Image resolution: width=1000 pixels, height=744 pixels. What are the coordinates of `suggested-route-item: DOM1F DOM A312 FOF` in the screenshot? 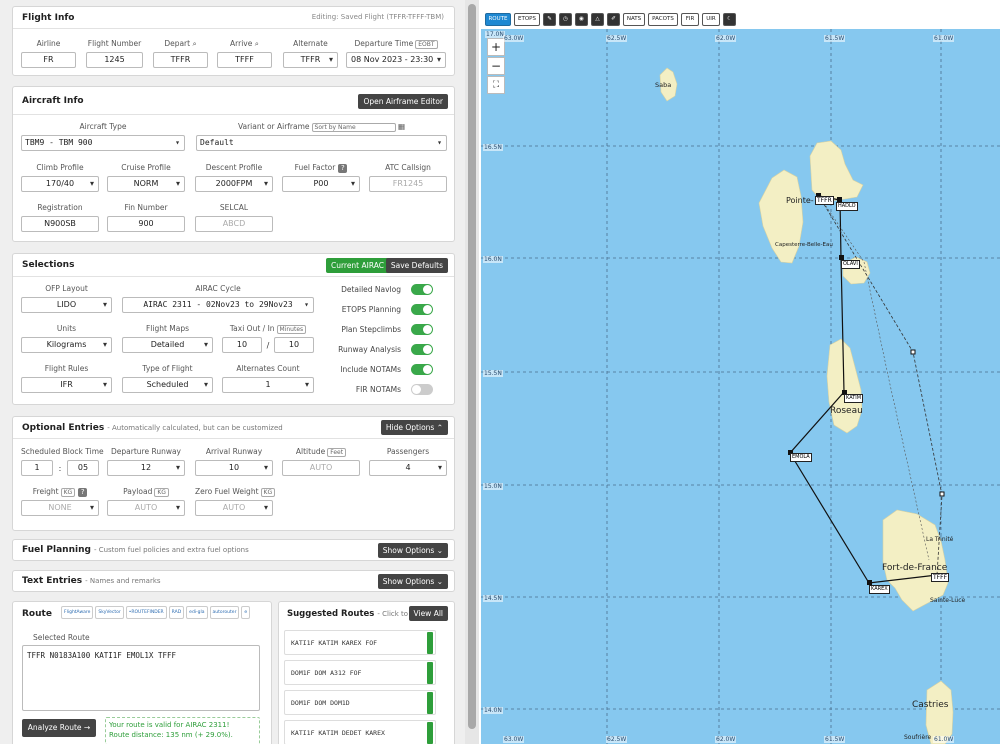 It's located at (360, 672).